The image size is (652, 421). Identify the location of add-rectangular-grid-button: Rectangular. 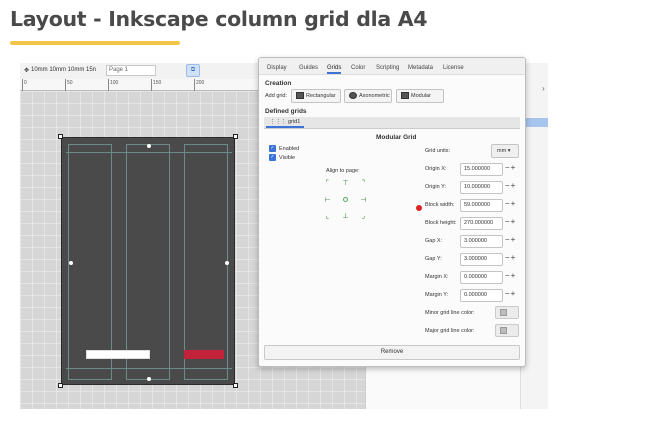
(316, 96).